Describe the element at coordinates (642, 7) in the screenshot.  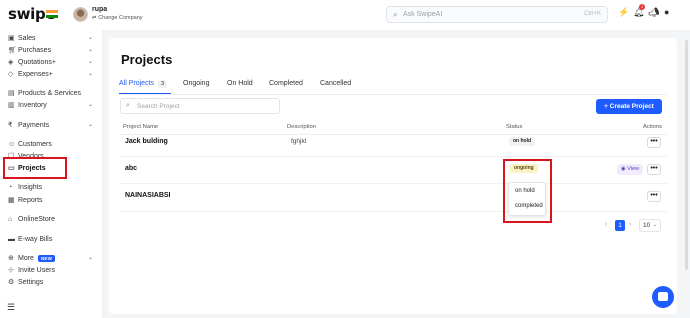
I see `notification-badge: 1` at that location.